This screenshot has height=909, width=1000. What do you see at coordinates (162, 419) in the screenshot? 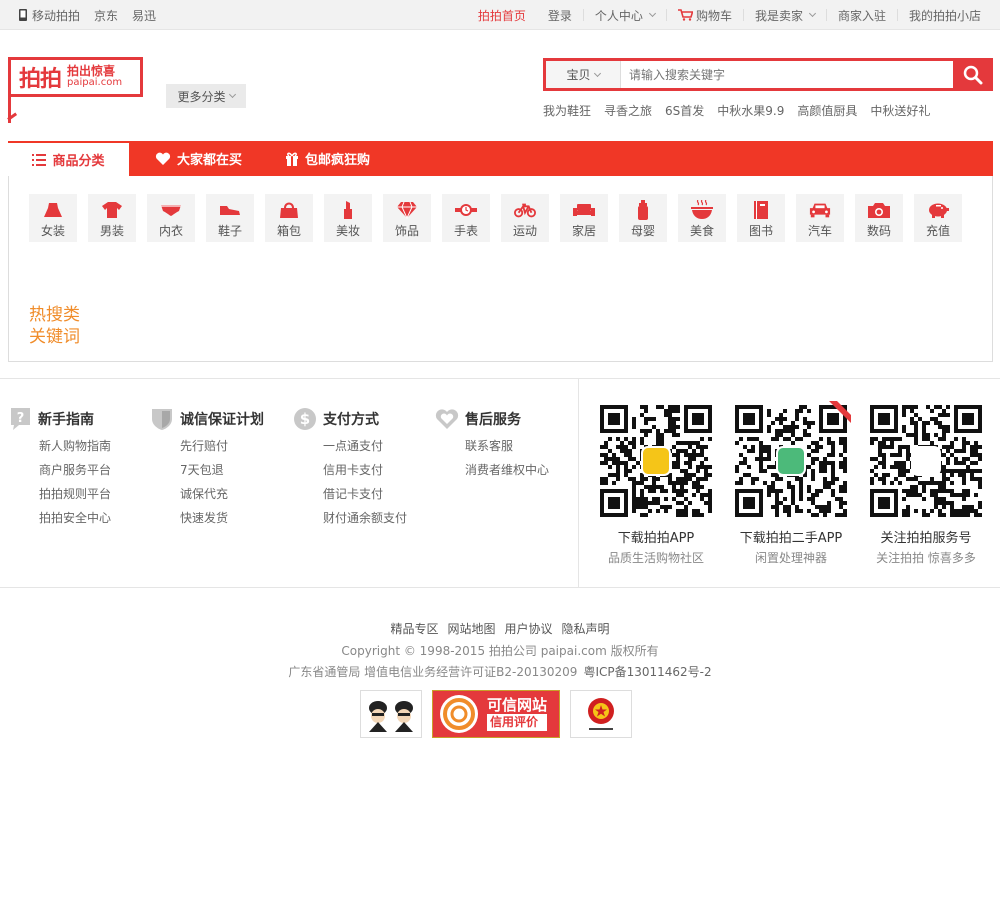
I see `shield-icon` at bounding box center [162, 419].